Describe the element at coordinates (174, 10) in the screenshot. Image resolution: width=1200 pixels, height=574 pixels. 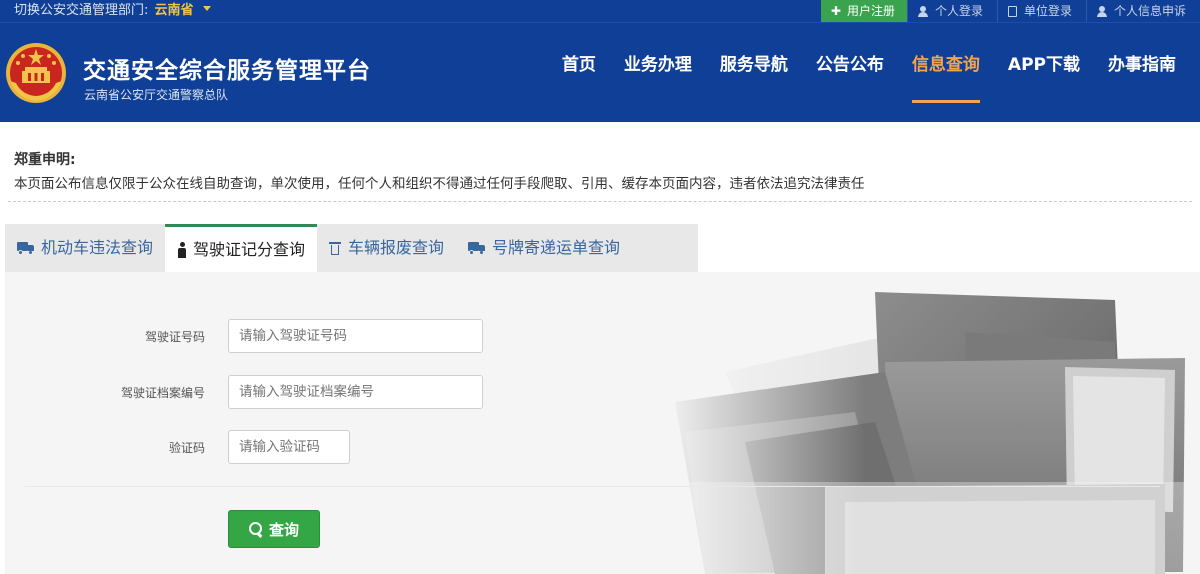
I see `region-switcher-value: 云南省` at that location.